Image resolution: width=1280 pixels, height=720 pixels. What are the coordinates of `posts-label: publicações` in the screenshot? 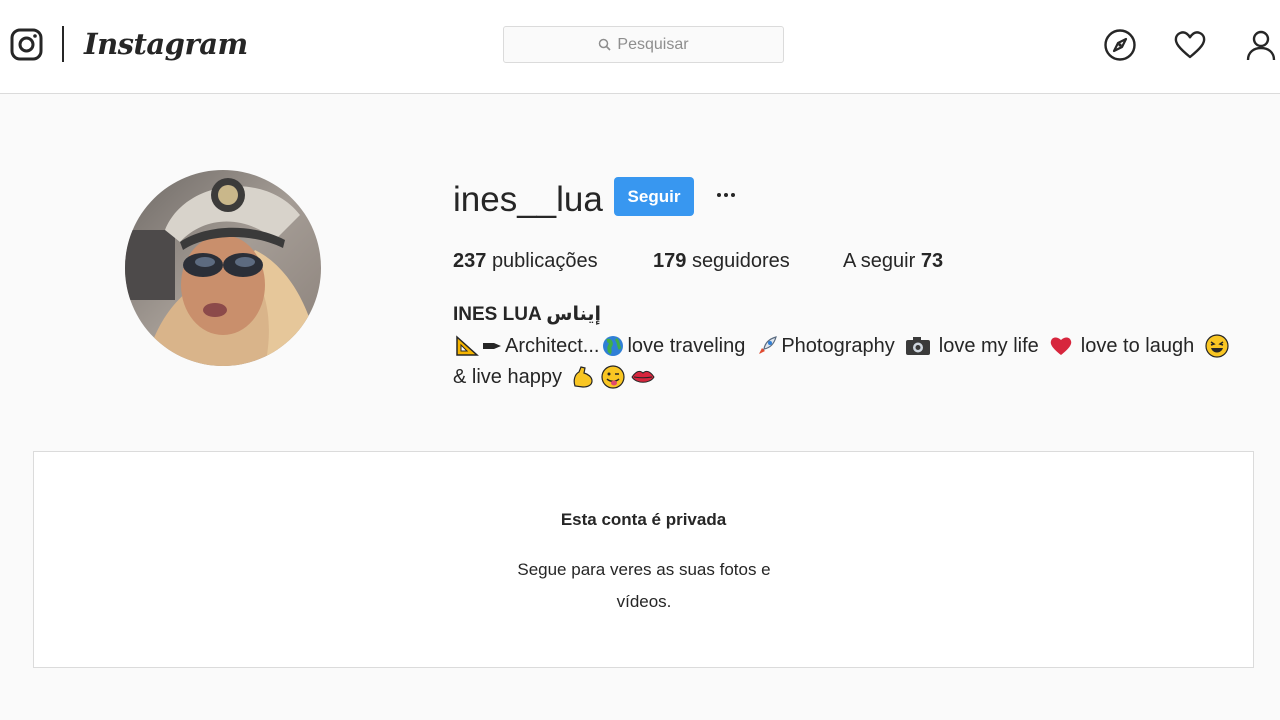 It's located at (544, 261).